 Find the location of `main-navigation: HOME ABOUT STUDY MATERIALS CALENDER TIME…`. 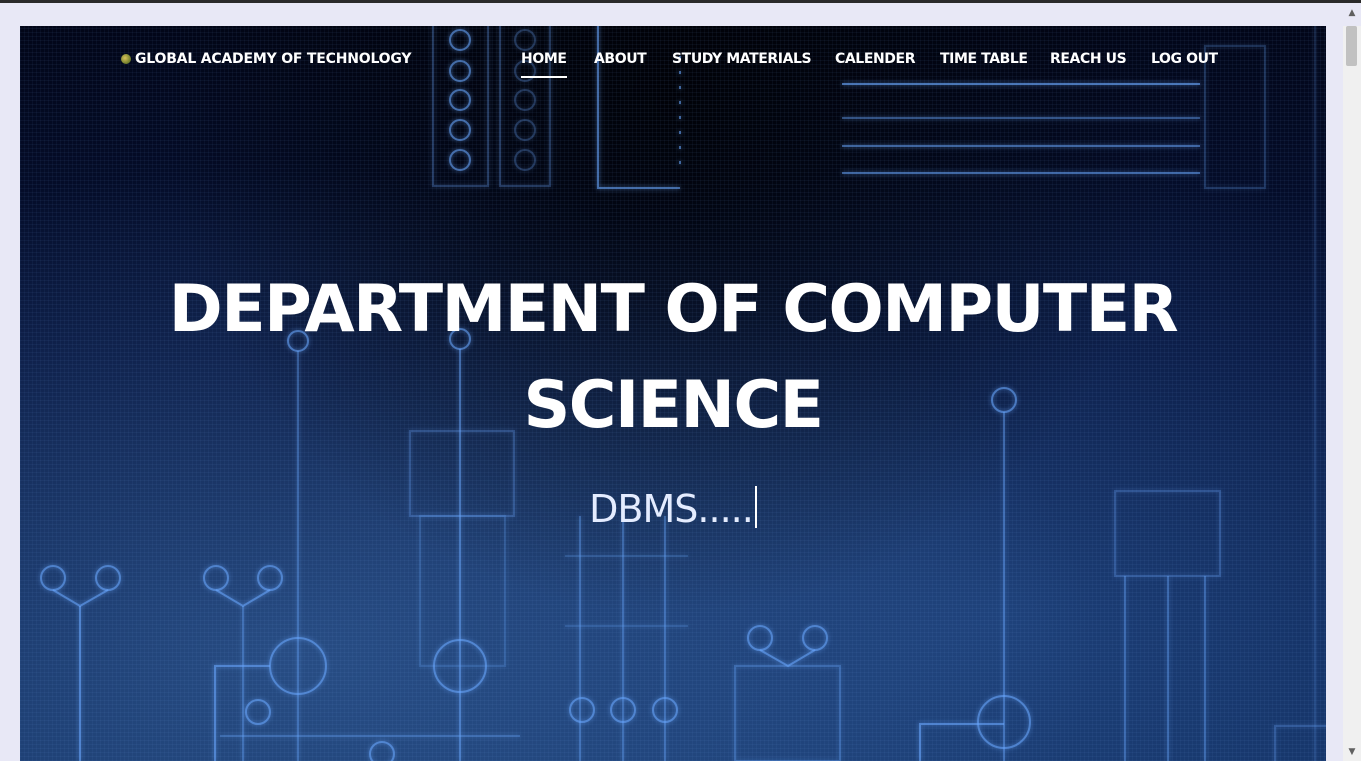

main-navigation: HOME ABOUT STUDY MATERIALS CALENDER TIME… is located at coordinates (871, 65).